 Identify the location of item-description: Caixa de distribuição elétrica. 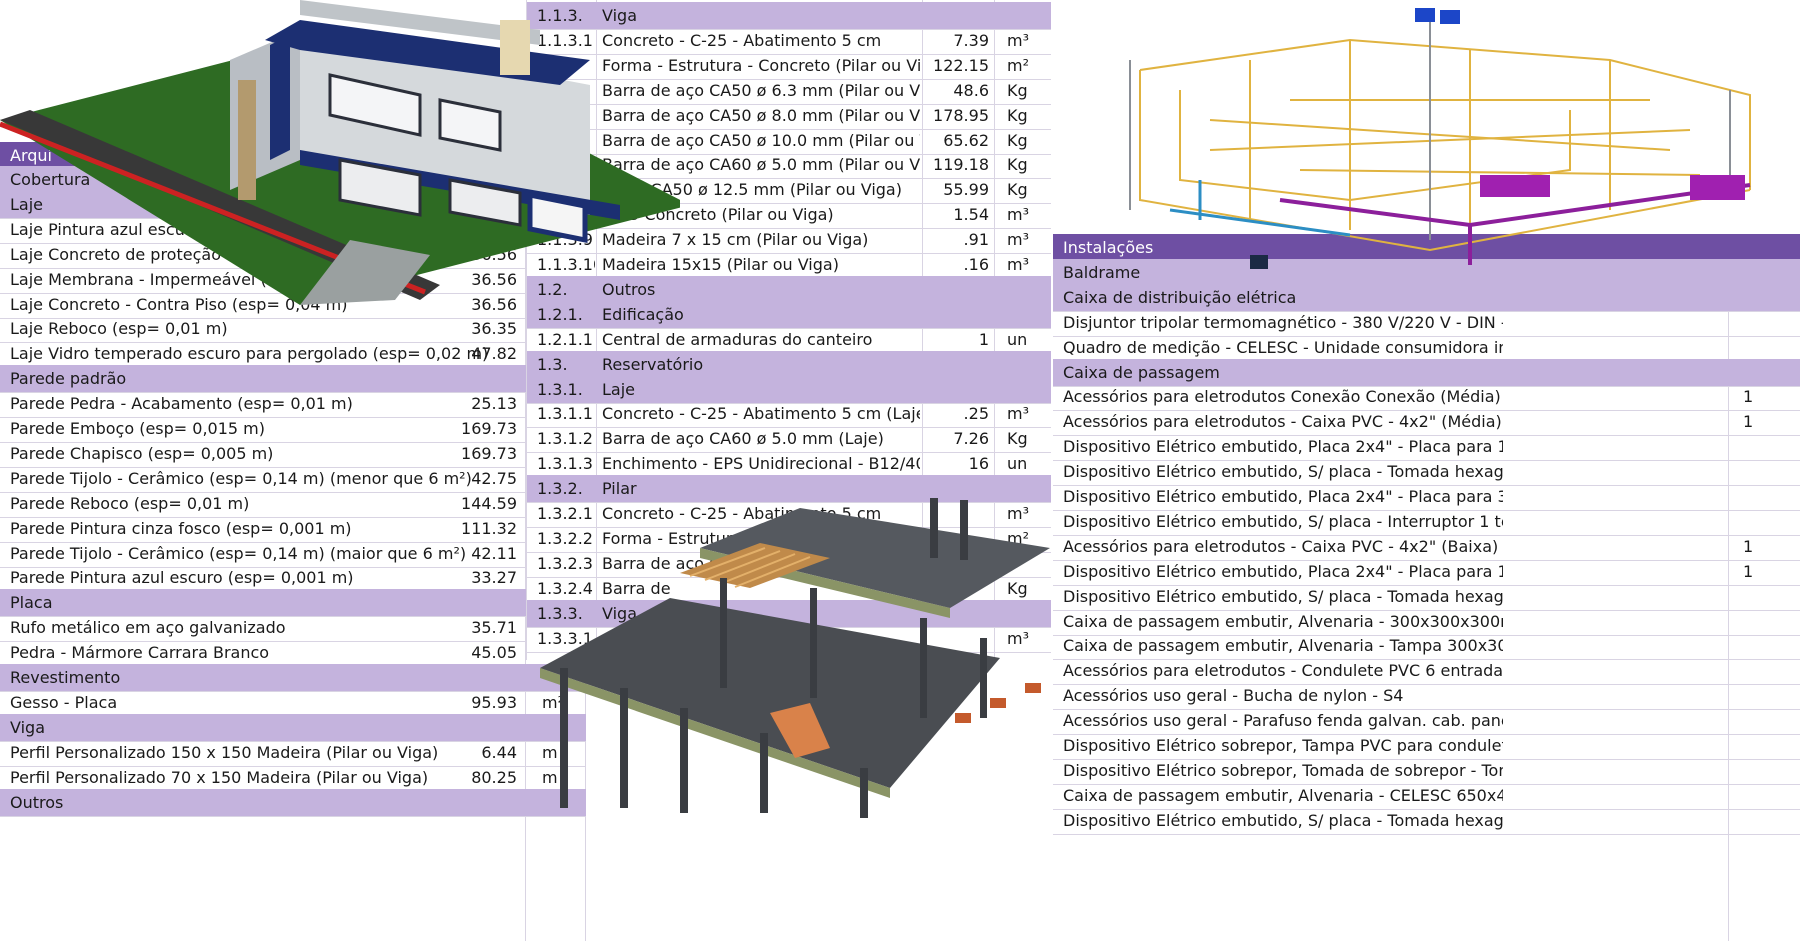
(1180, 297).